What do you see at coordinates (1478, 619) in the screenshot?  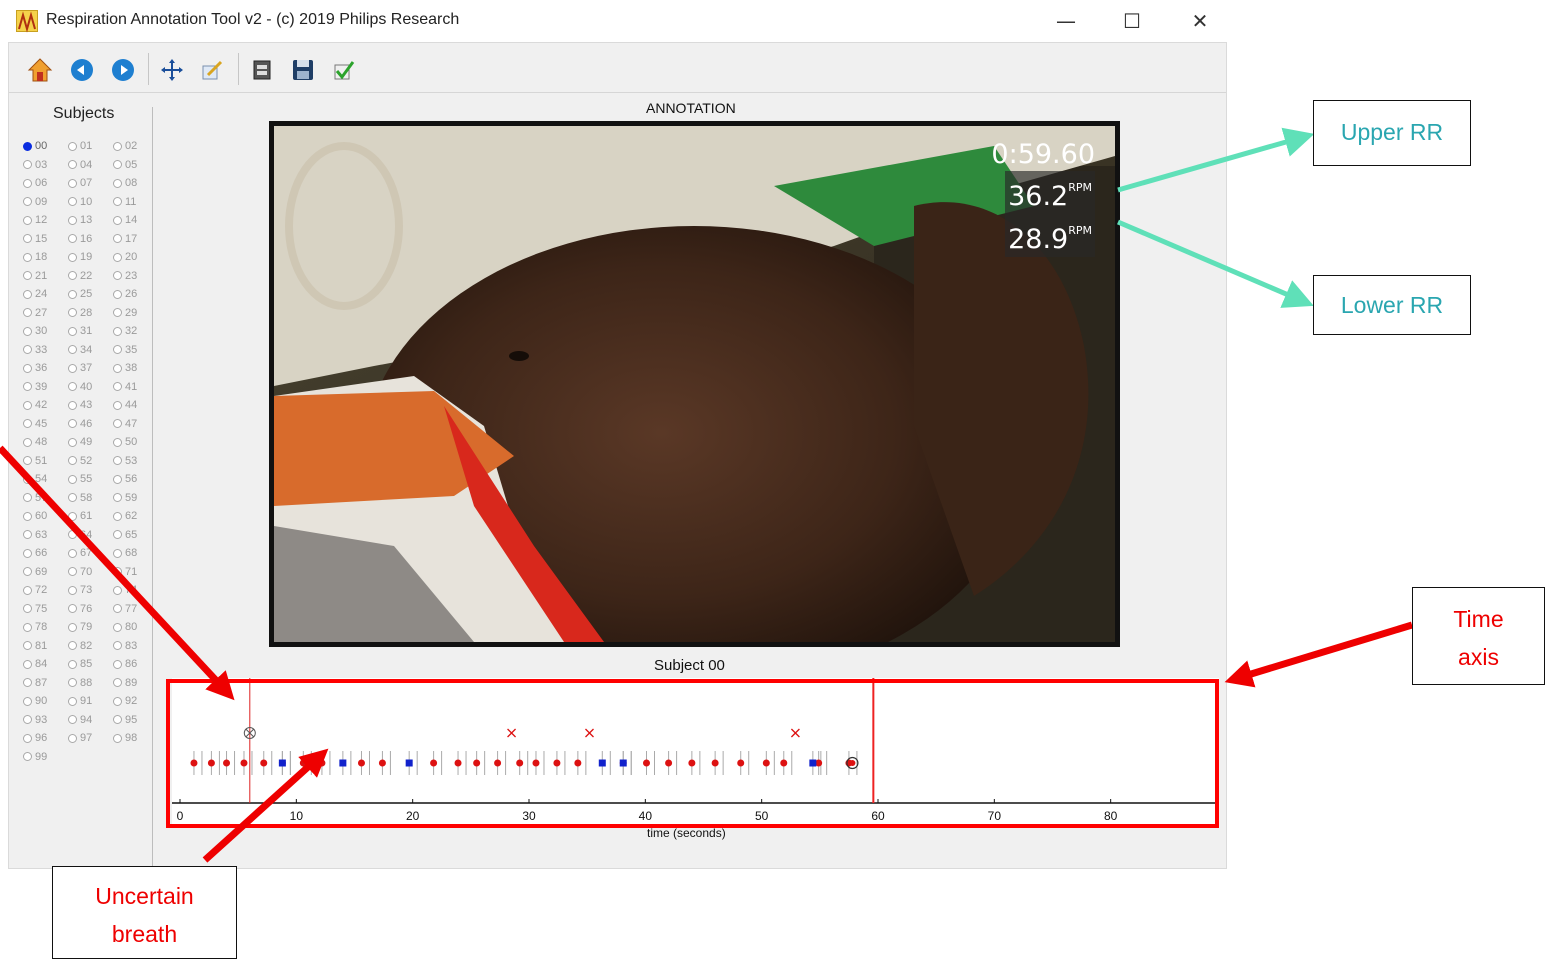 I see `time-axis-callout-line1: Time` at bounding box center [1478, 619].